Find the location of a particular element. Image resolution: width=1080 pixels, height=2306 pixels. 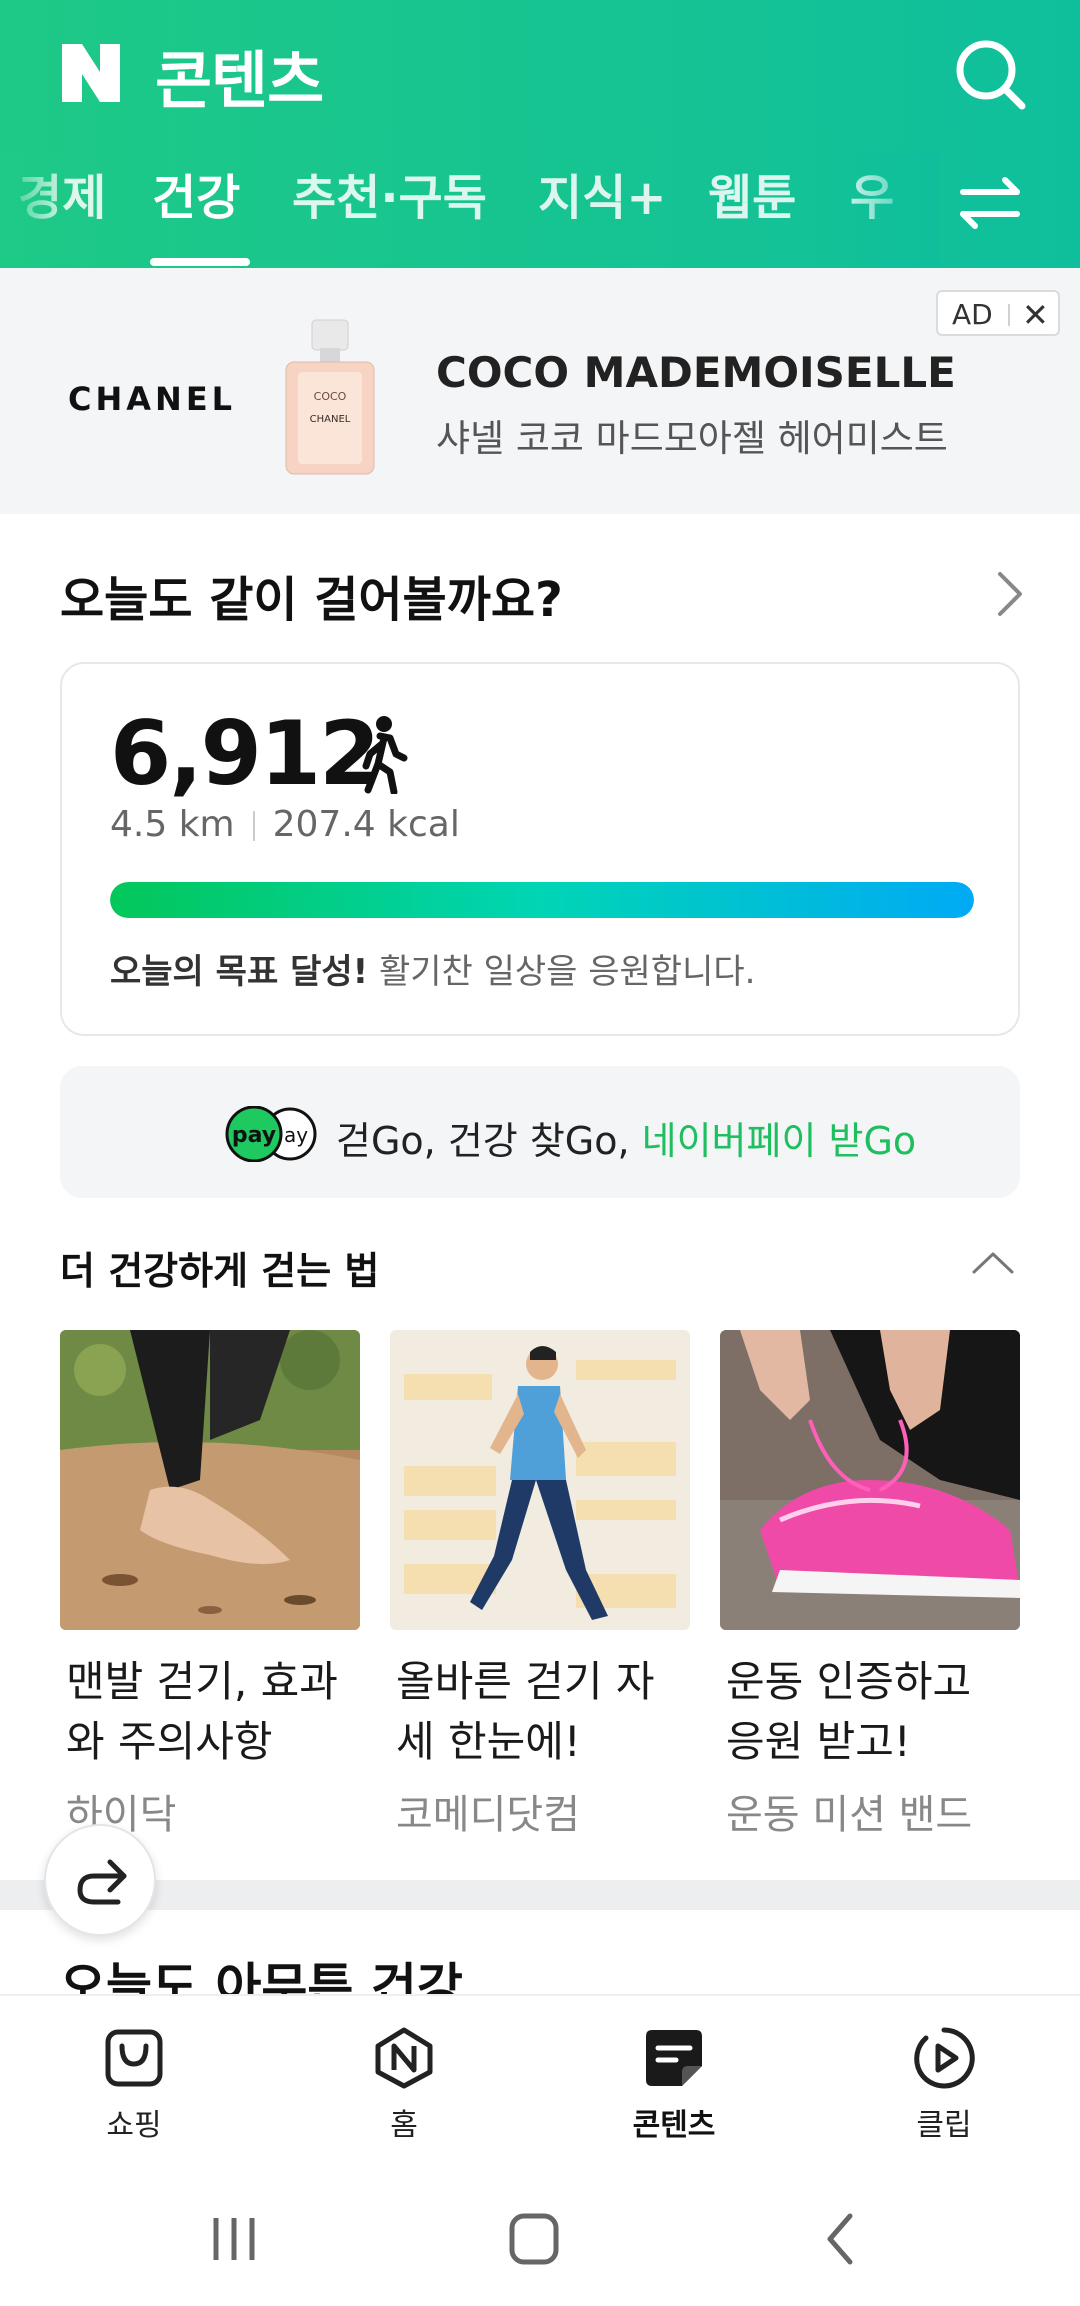

step-progress-fill is located at coordinates (542, 900).